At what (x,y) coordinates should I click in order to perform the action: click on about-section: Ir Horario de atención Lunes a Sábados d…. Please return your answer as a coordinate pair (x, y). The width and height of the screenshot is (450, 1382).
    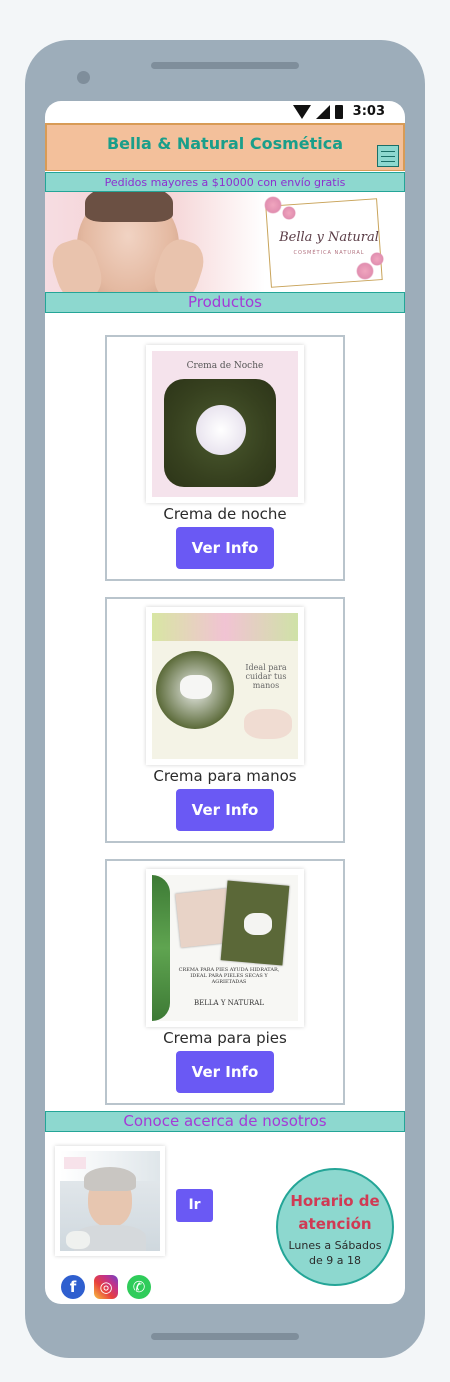
    Looking at the image, I should click on (225, 1218).